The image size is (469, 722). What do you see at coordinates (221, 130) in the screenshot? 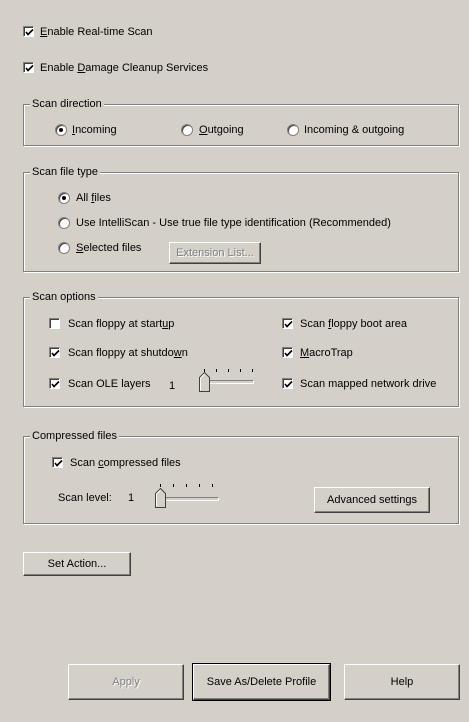
I see `radio-outgoing-label: Outgoing` at bounding box center [221, 130].